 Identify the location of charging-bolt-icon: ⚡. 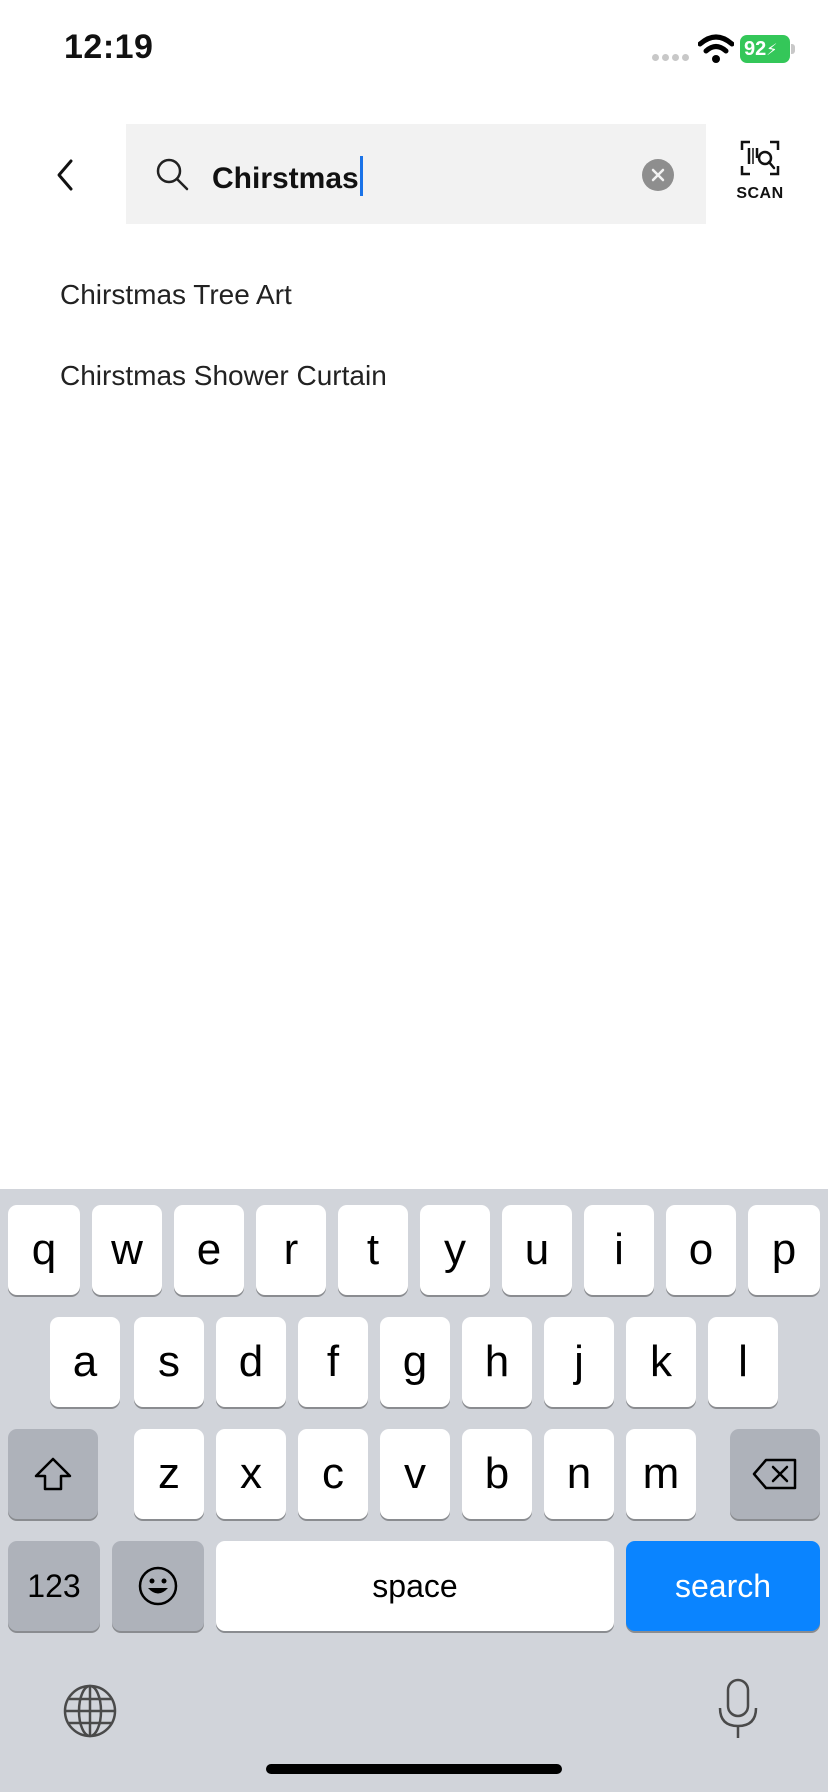
(772, 50).